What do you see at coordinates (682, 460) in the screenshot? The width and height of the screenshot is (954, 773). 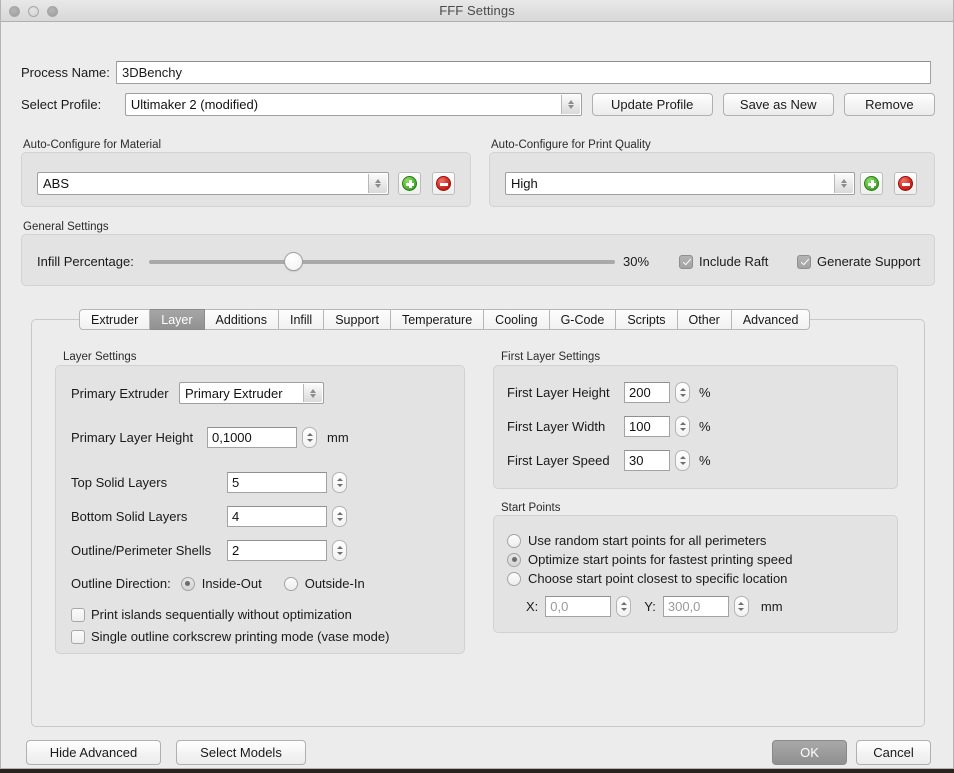 I see `first-layer-speed-stepper` at bounding box center [682, 460].